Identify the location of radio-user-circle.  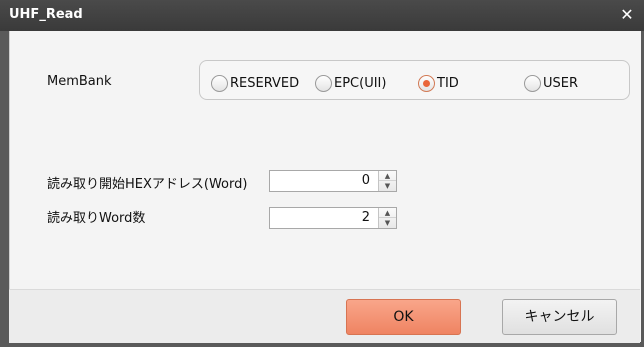
(532, 83).